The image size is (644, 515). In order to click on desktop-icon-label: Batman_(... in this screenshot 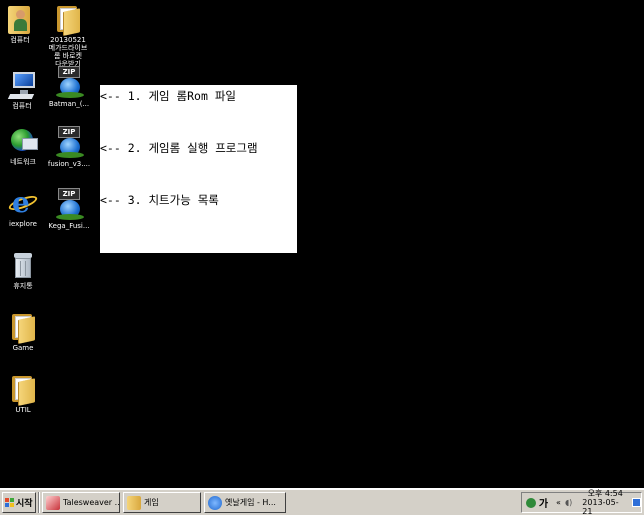, I will do `click(69, 104)`.